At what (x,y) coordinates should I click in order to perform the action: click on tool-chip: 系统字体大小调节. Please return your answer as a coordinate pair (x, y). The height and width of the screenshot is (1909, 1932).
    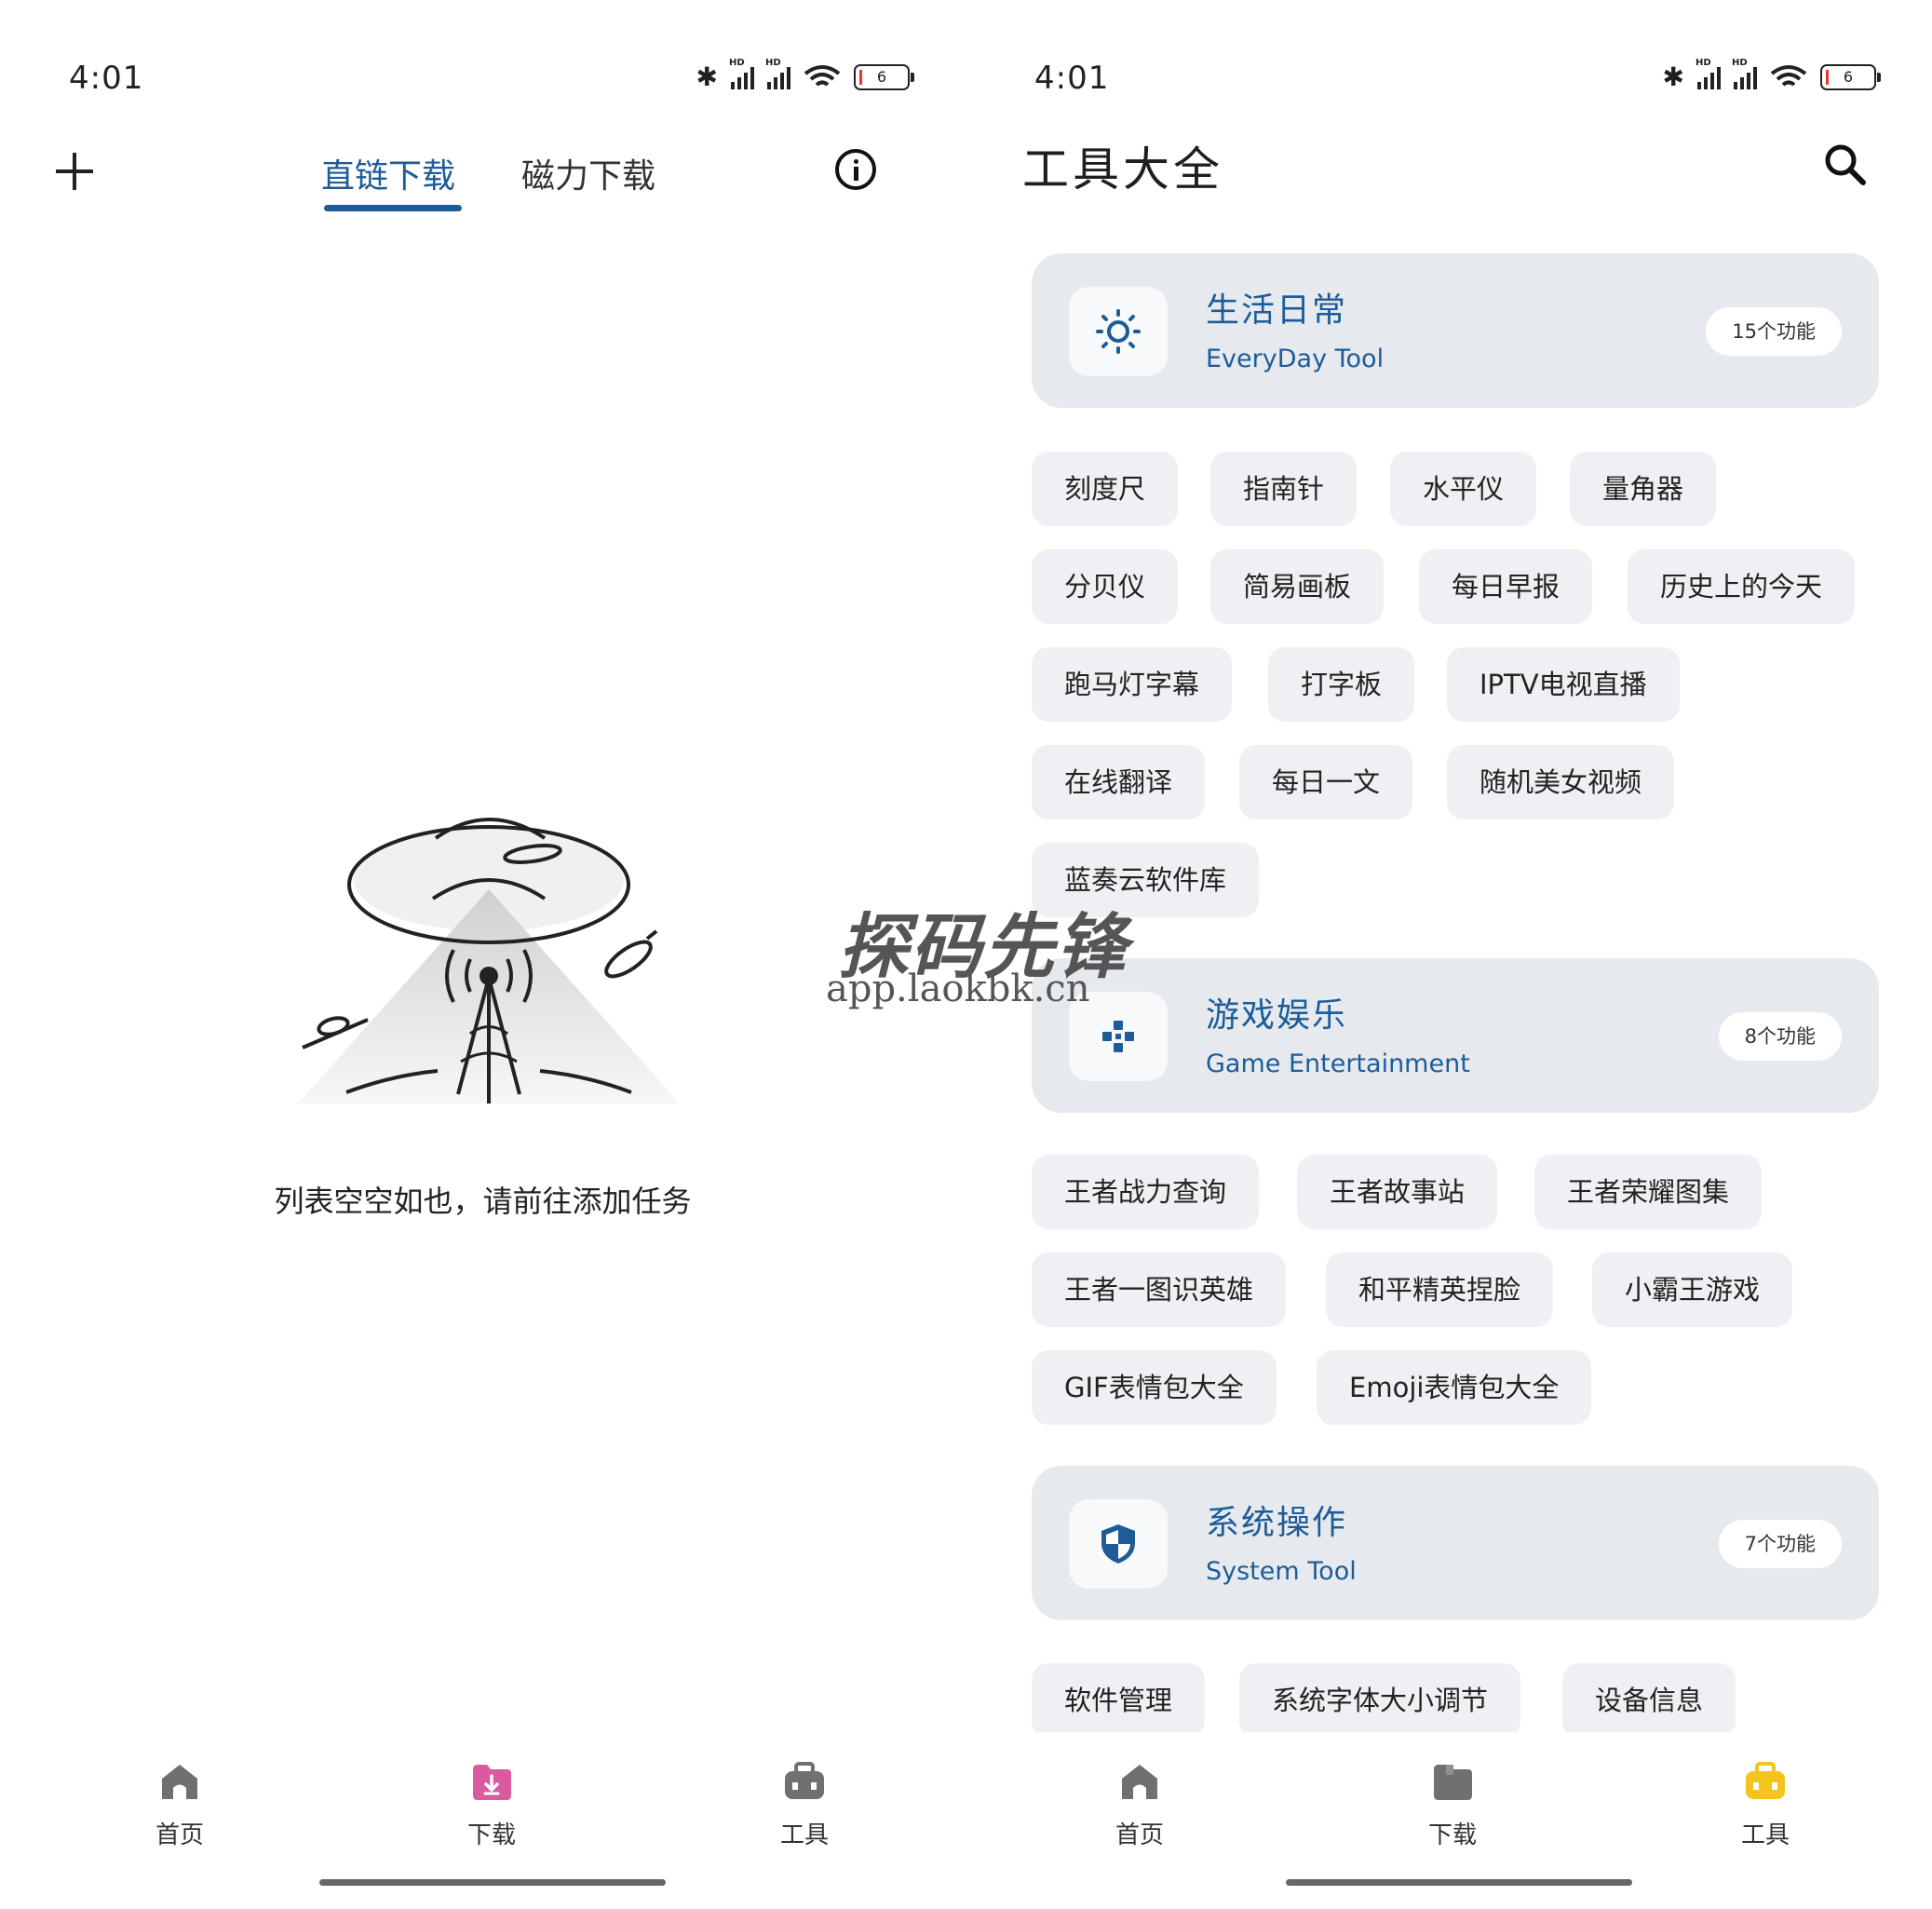
    Looking at the image, I should click on (1380, 1697).